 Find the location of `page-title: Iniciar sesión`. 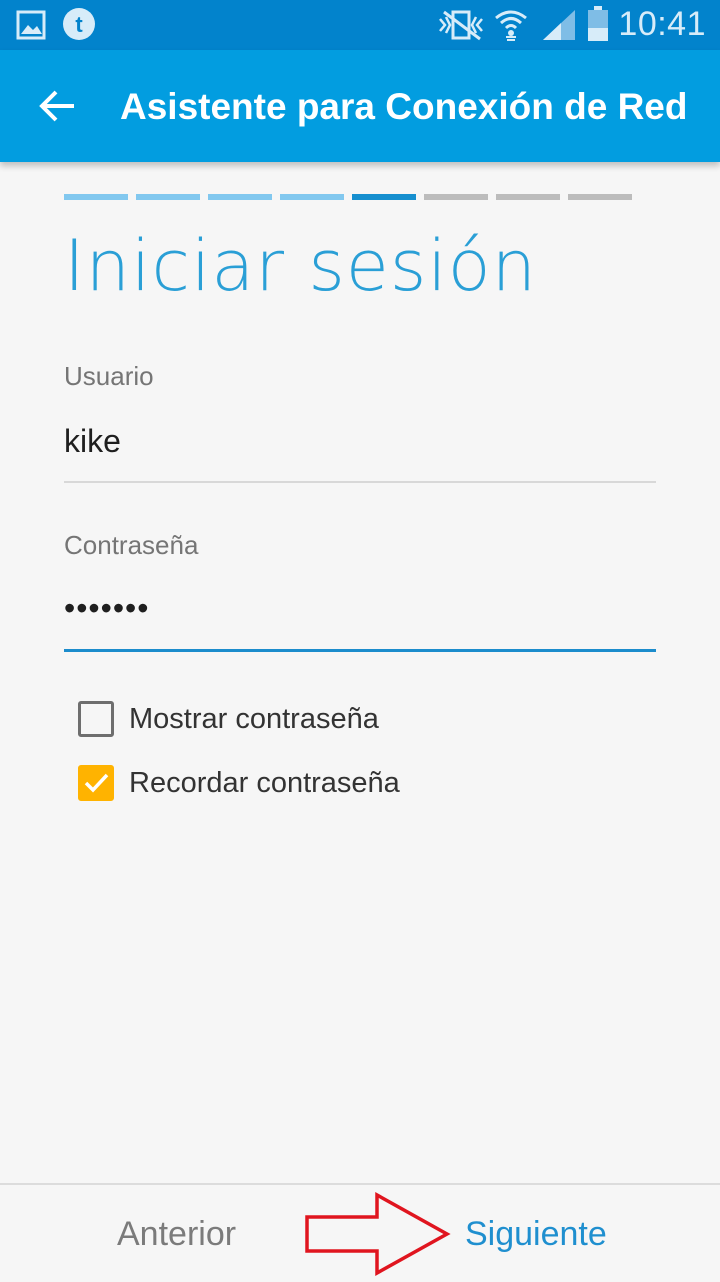

page-title: Iniciar sesión is located at coordinates (300, 266).